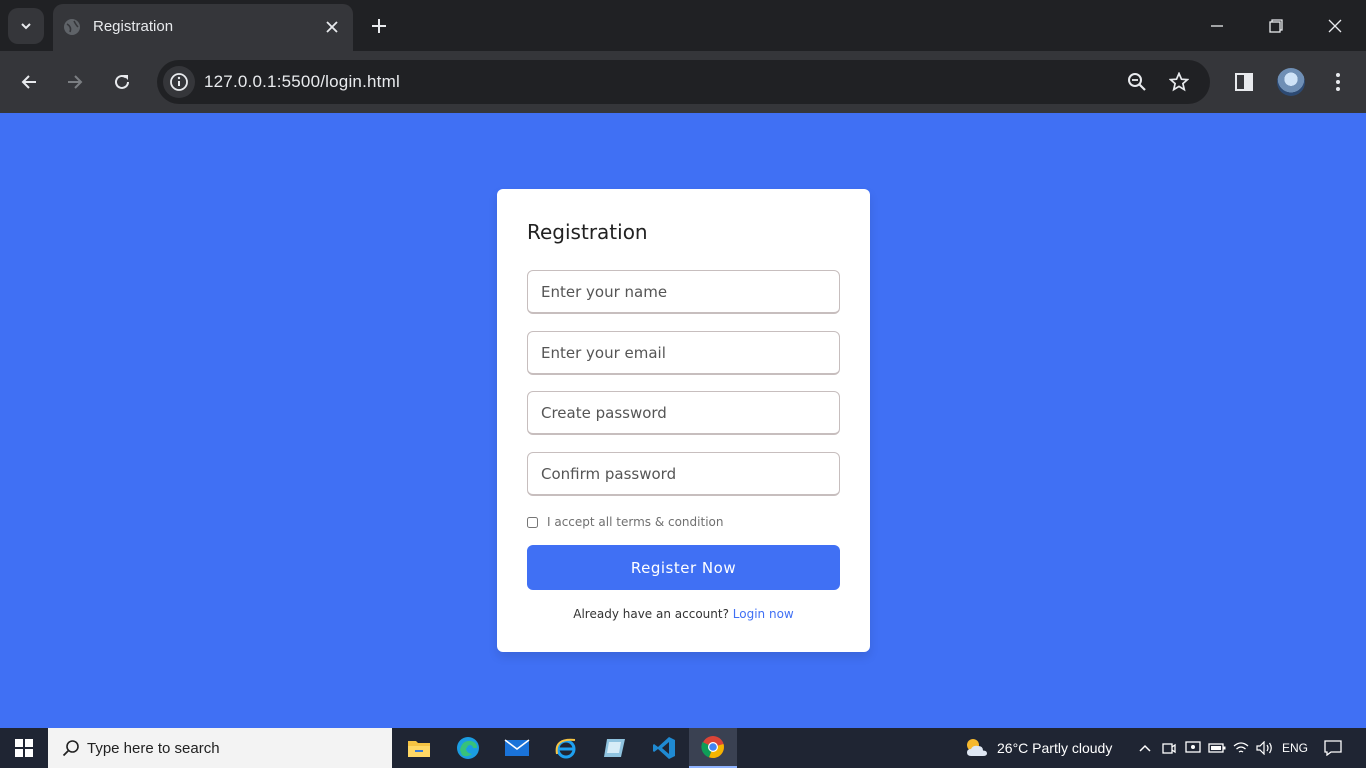 The height and width of the screenshot is (768, 1366). Describe the element at coordinates (133, 26) in the screenshot. I see `tab-title: Registration` at that location.